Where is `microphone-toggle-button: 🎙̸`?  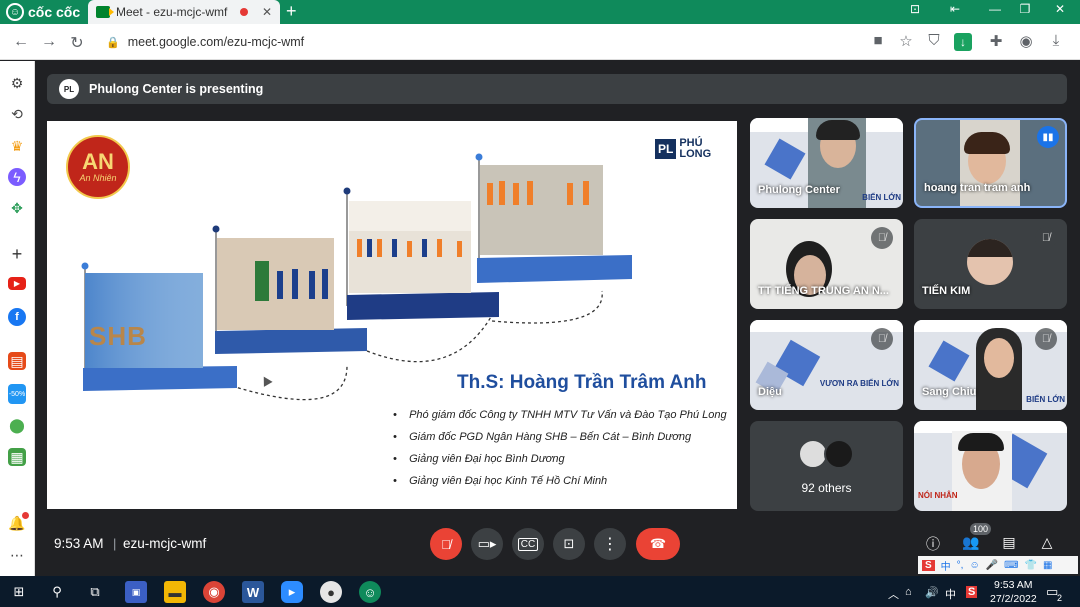 microphone-toggle-button: 🎙̸ is located at coordinates (446, 544).